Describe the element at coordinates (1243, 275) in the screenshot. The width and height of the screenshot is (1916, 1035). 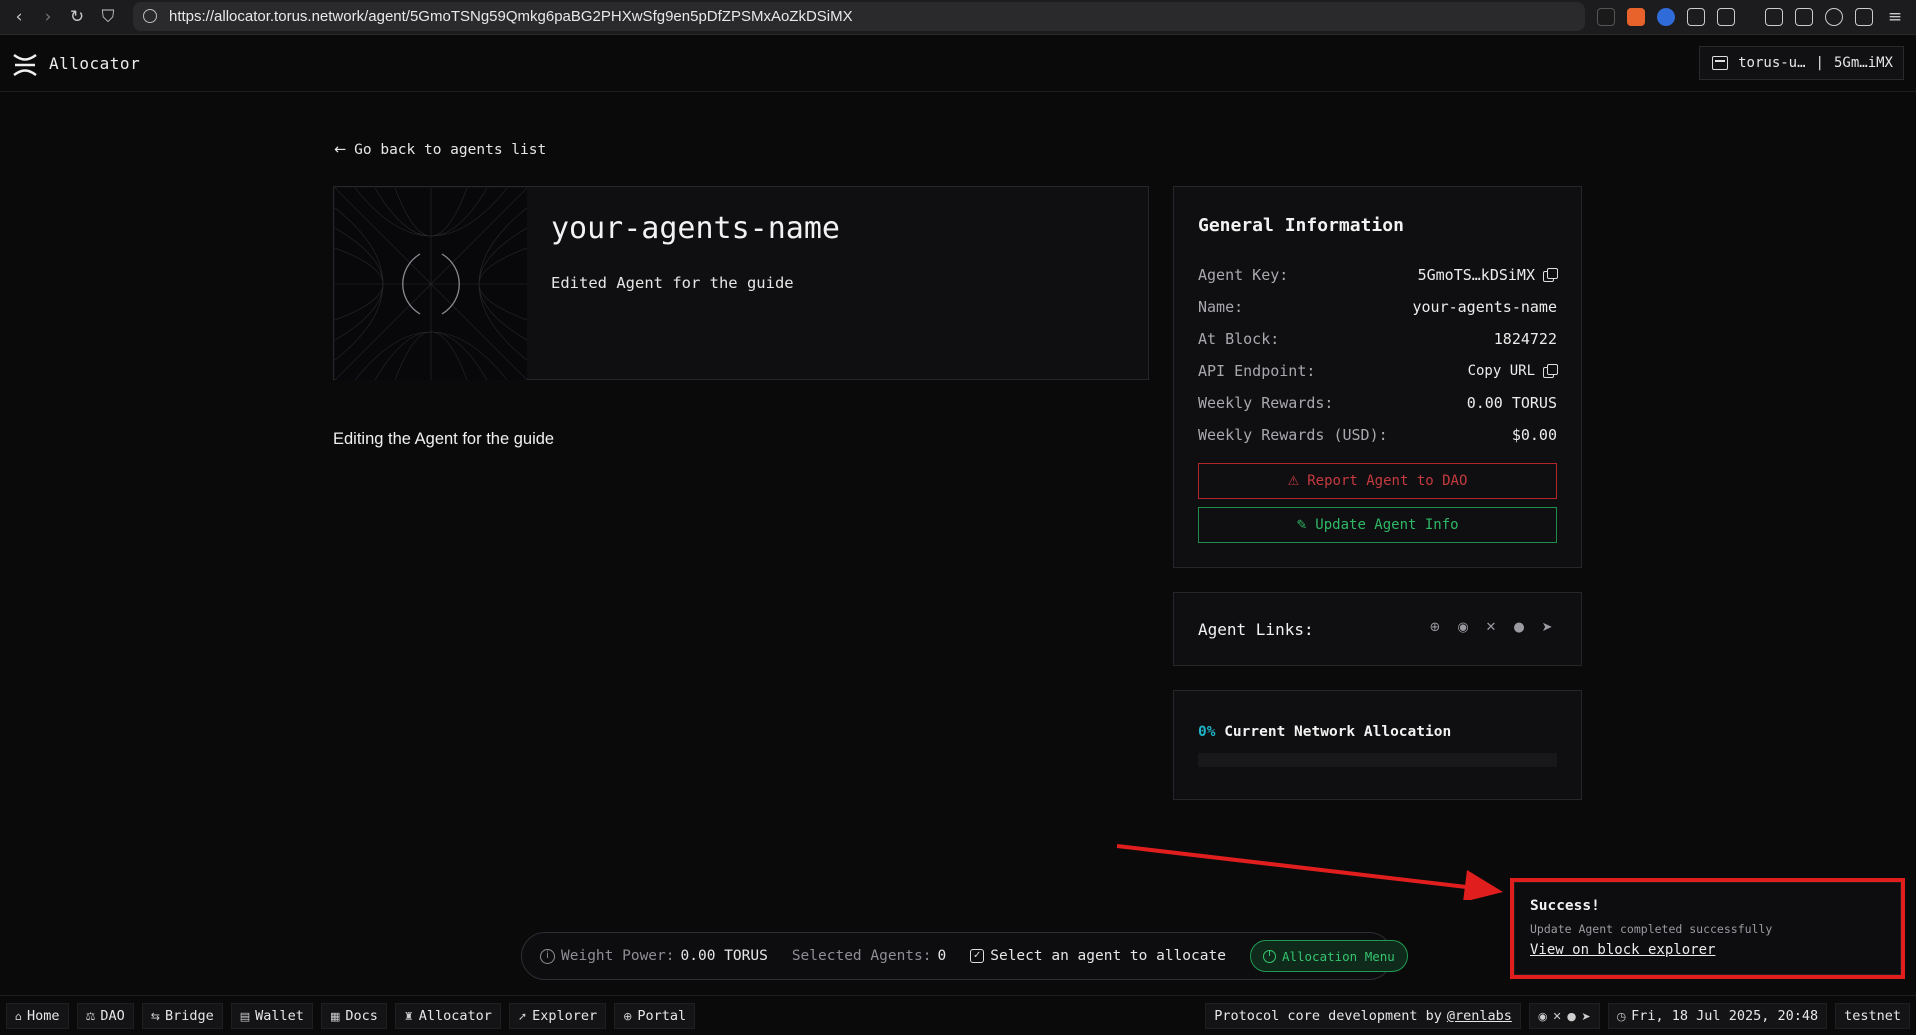
I see `info-label: Agent Key:` at that location.